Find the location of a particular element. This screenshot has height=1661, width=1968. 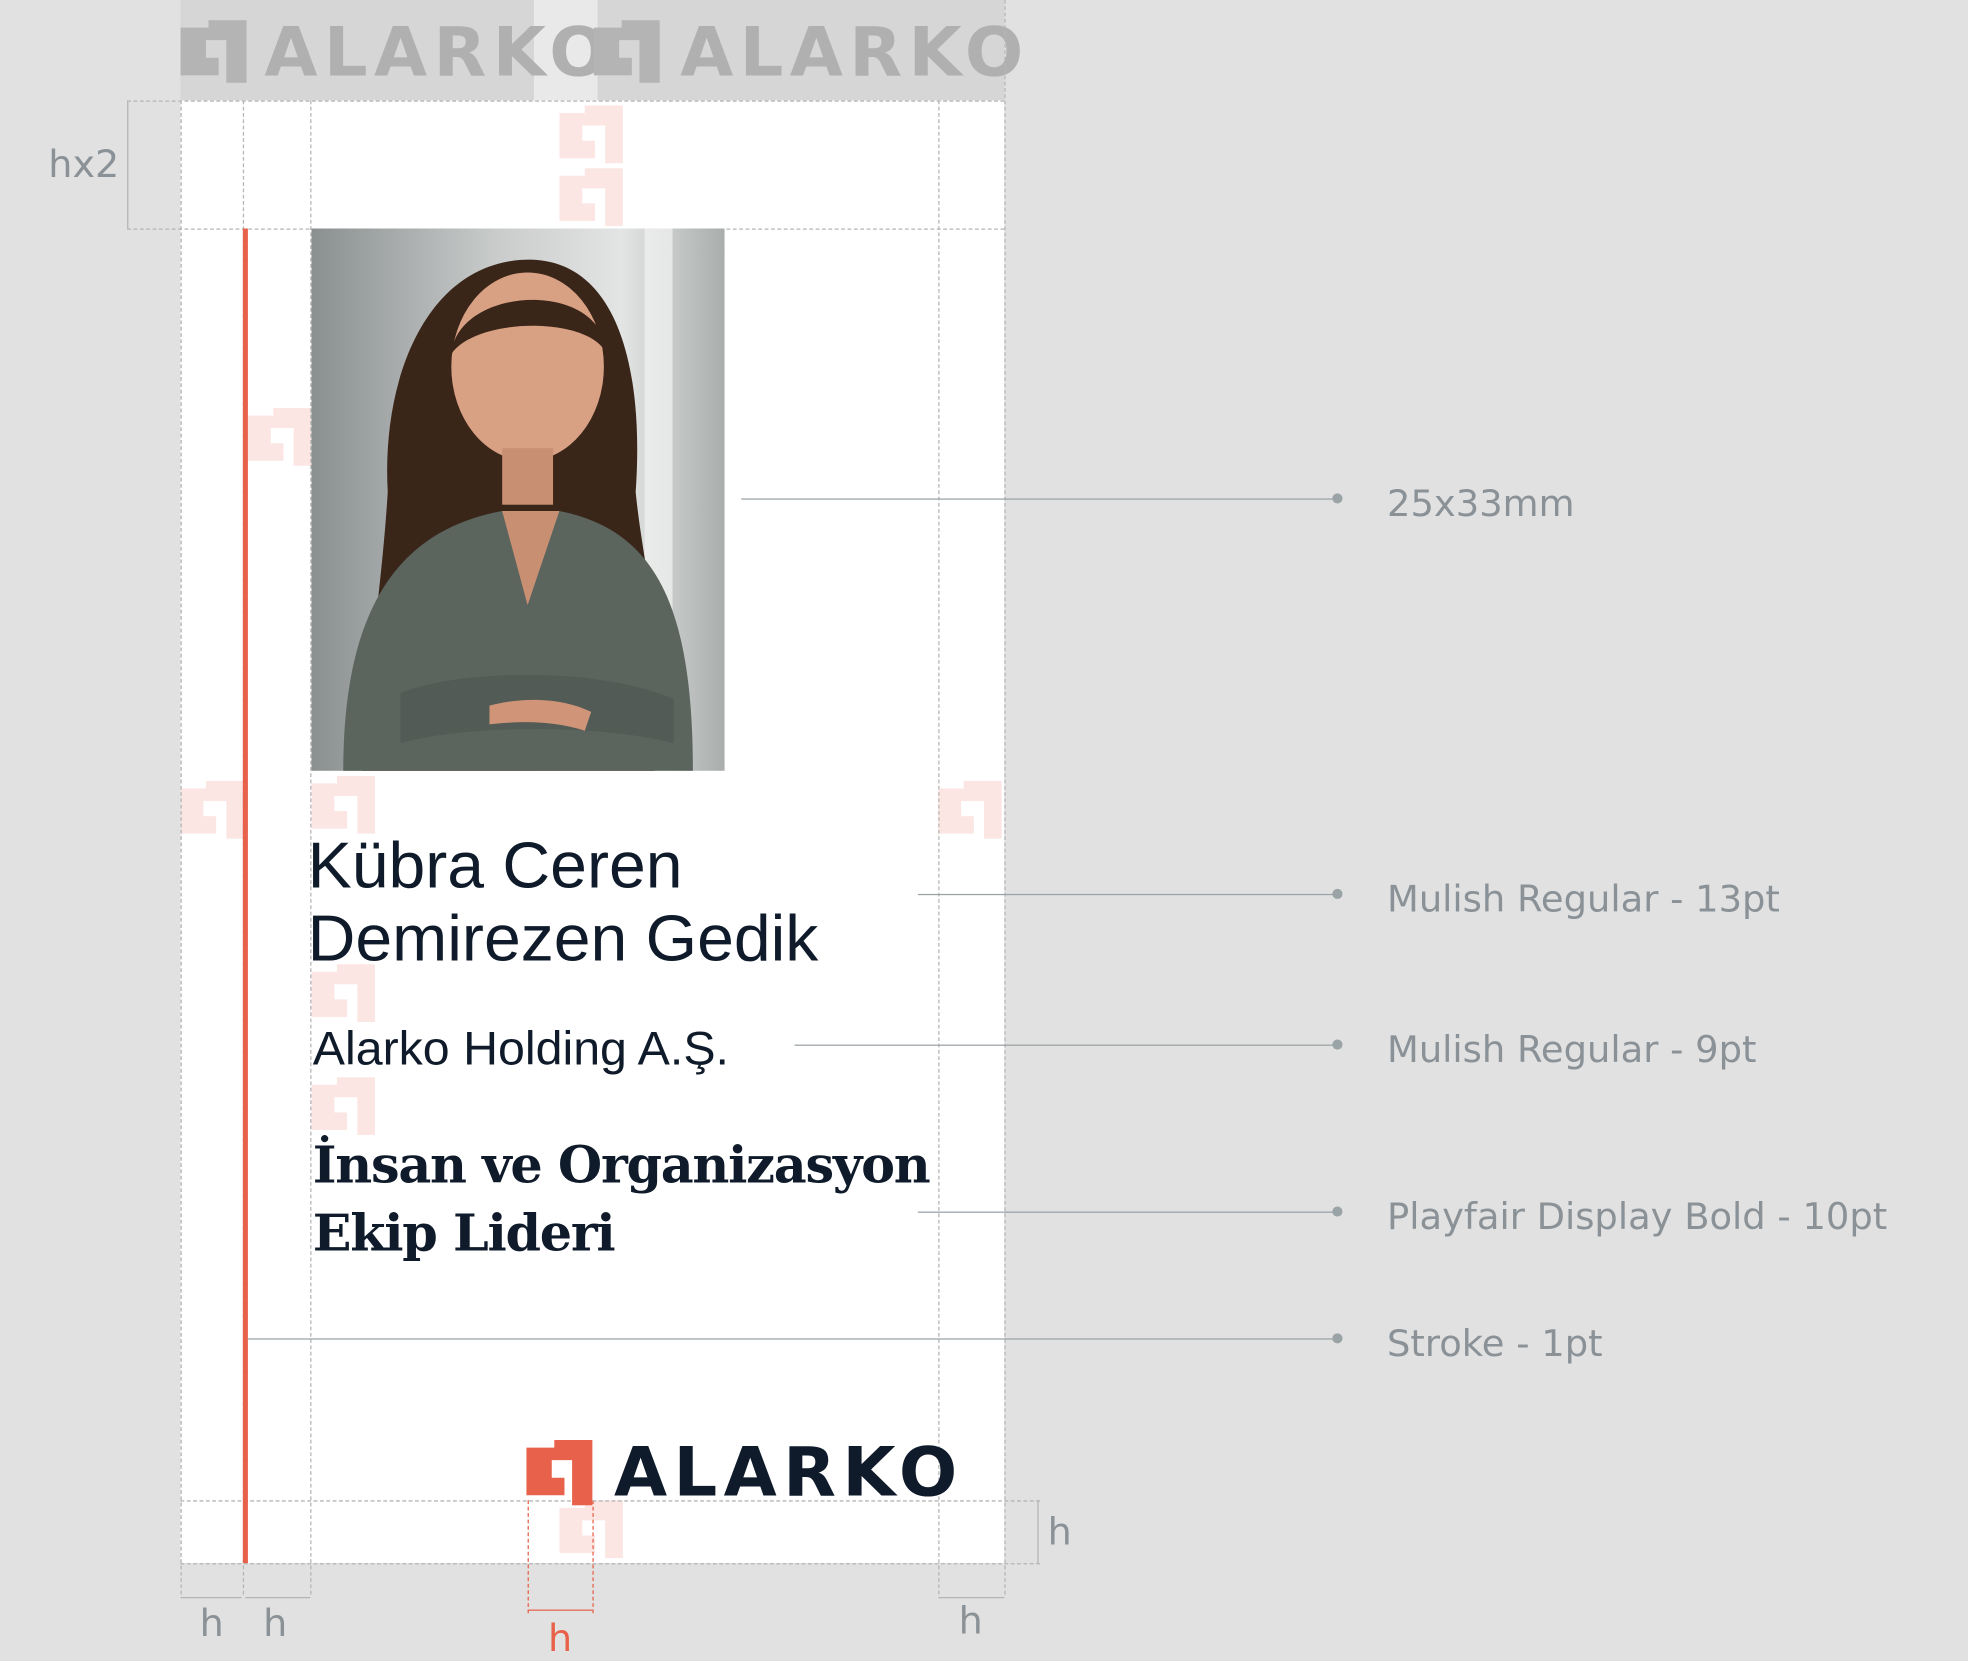

dimension-stroke-gap: h is located at coordinates (275, 1624).